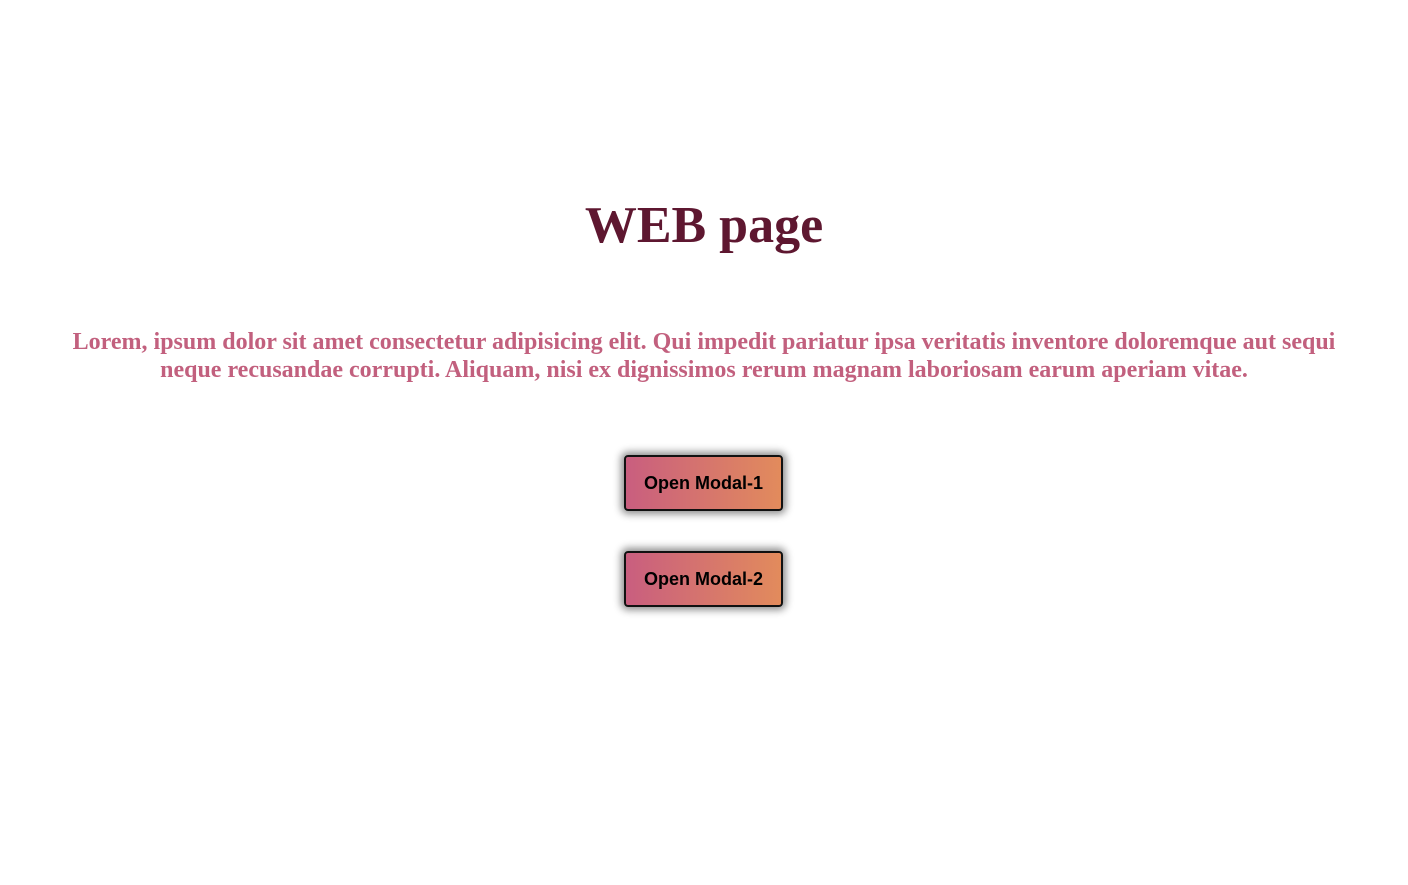 The image size is (1408, 885). I want to click on open-modal-2-button: Open Modal-2, so click(703, 579).